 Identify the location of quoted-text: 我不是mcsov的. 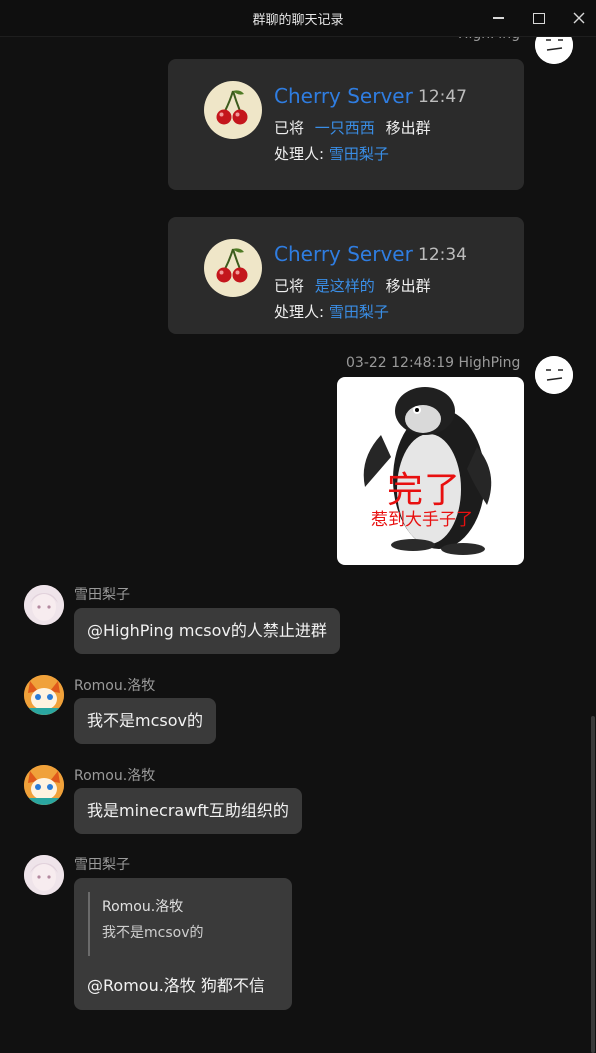
(153, 933).